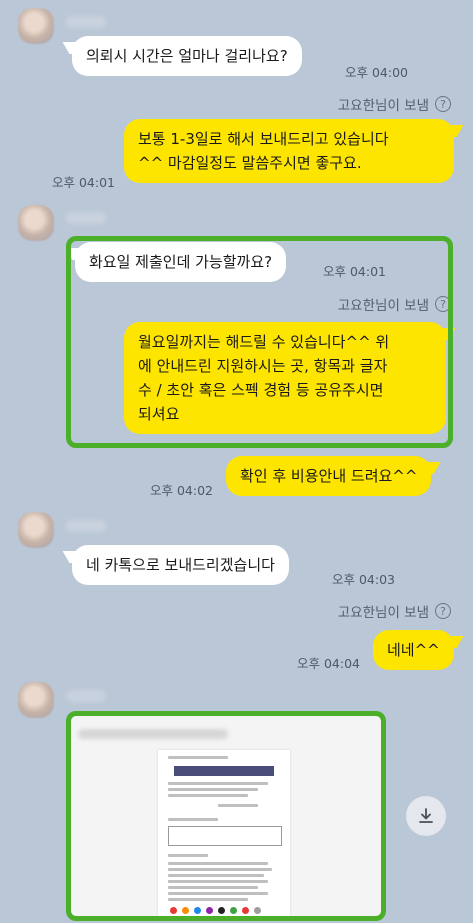 This screenshot has width=473, height=923. Describe the element at coordinates (328, 663) in the screenshot. I see `message-time: 오후 04:04` at that location.